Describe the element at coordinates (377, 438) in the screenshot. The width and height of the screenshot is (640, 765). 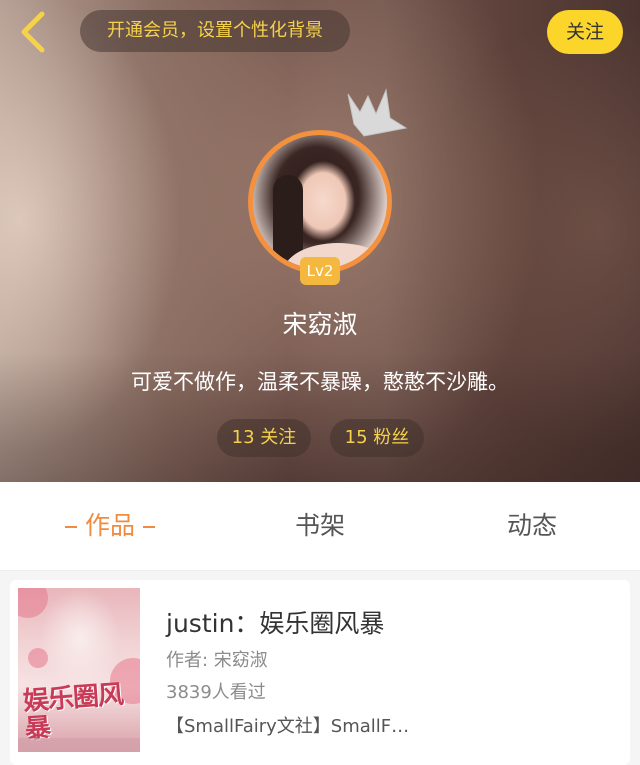
I see `fans-count-button: 15 粉丝` at that location.